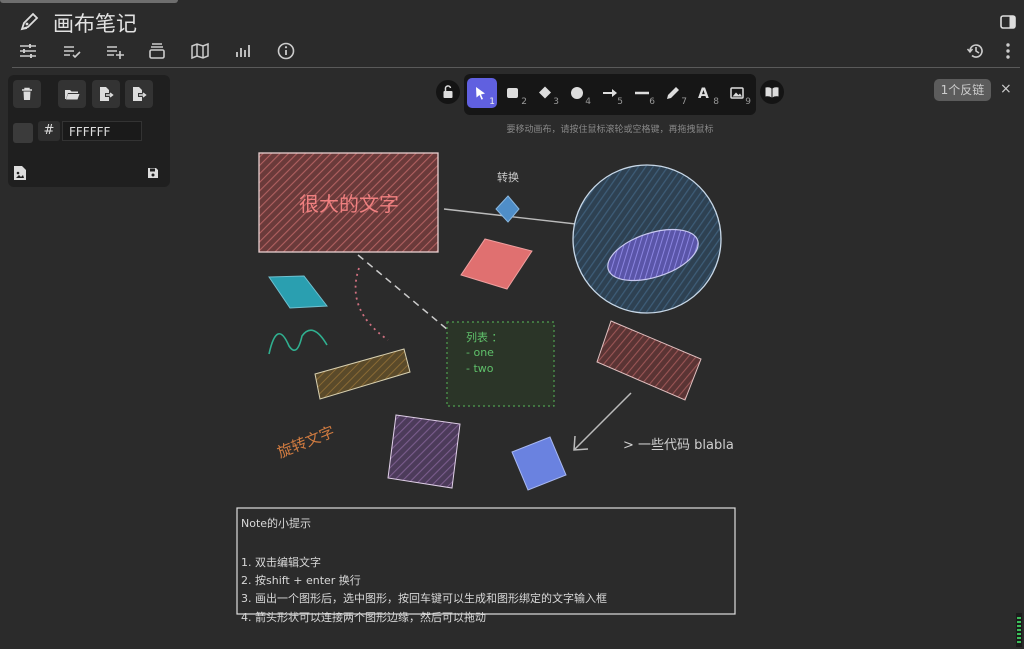 The image size is (1024, 649). What do you see at coordinates (281, 562) in the screenshot?
I see `note-line: 1. 双击编辑文字` at bounding box center [281, 562].